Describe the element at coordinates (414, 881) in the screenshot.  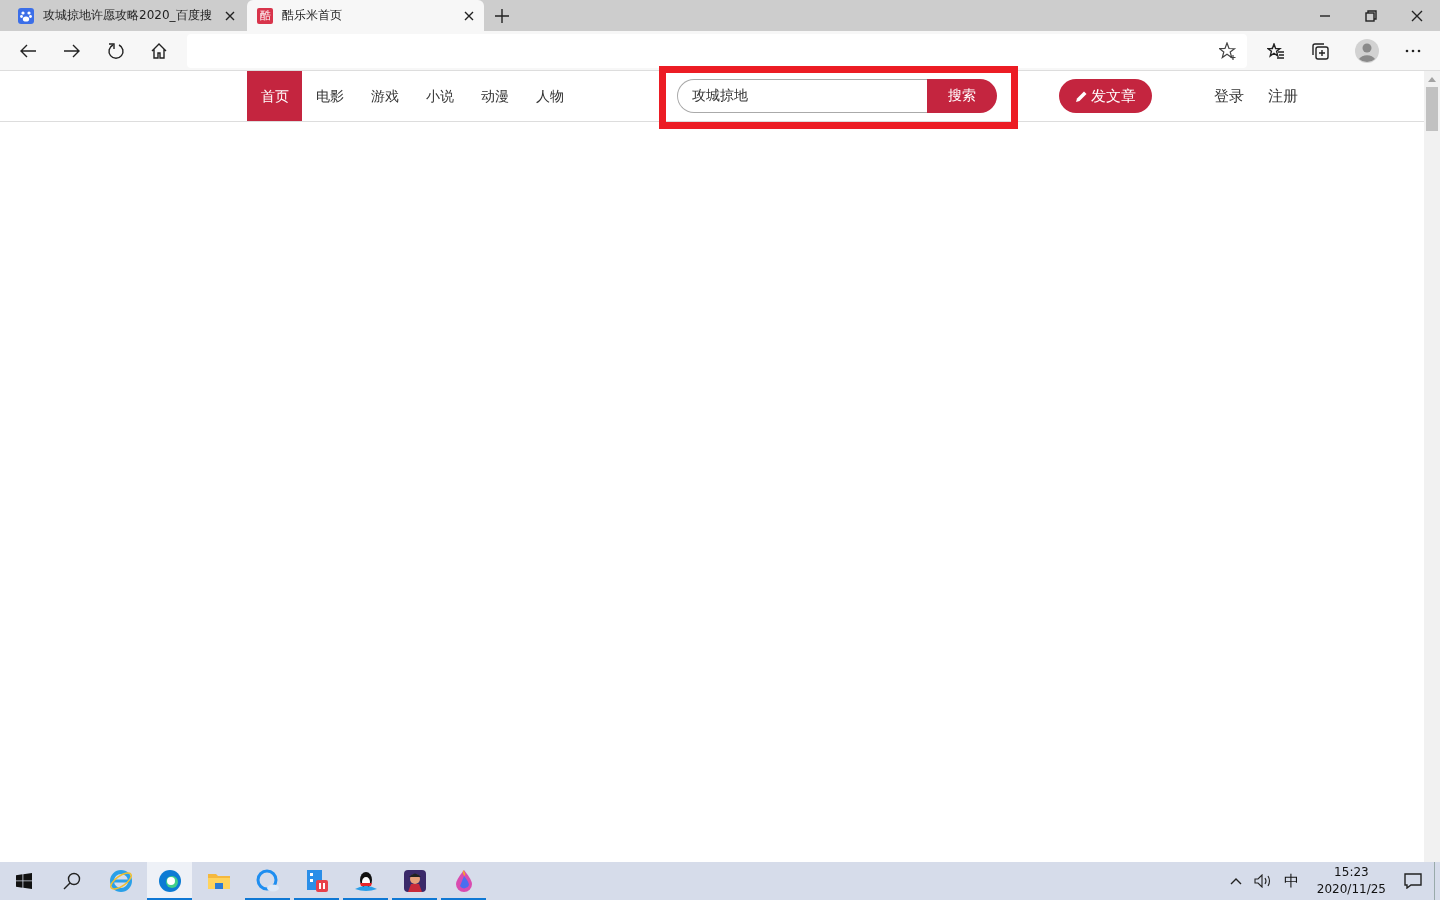
I see `game-icon` at that location.